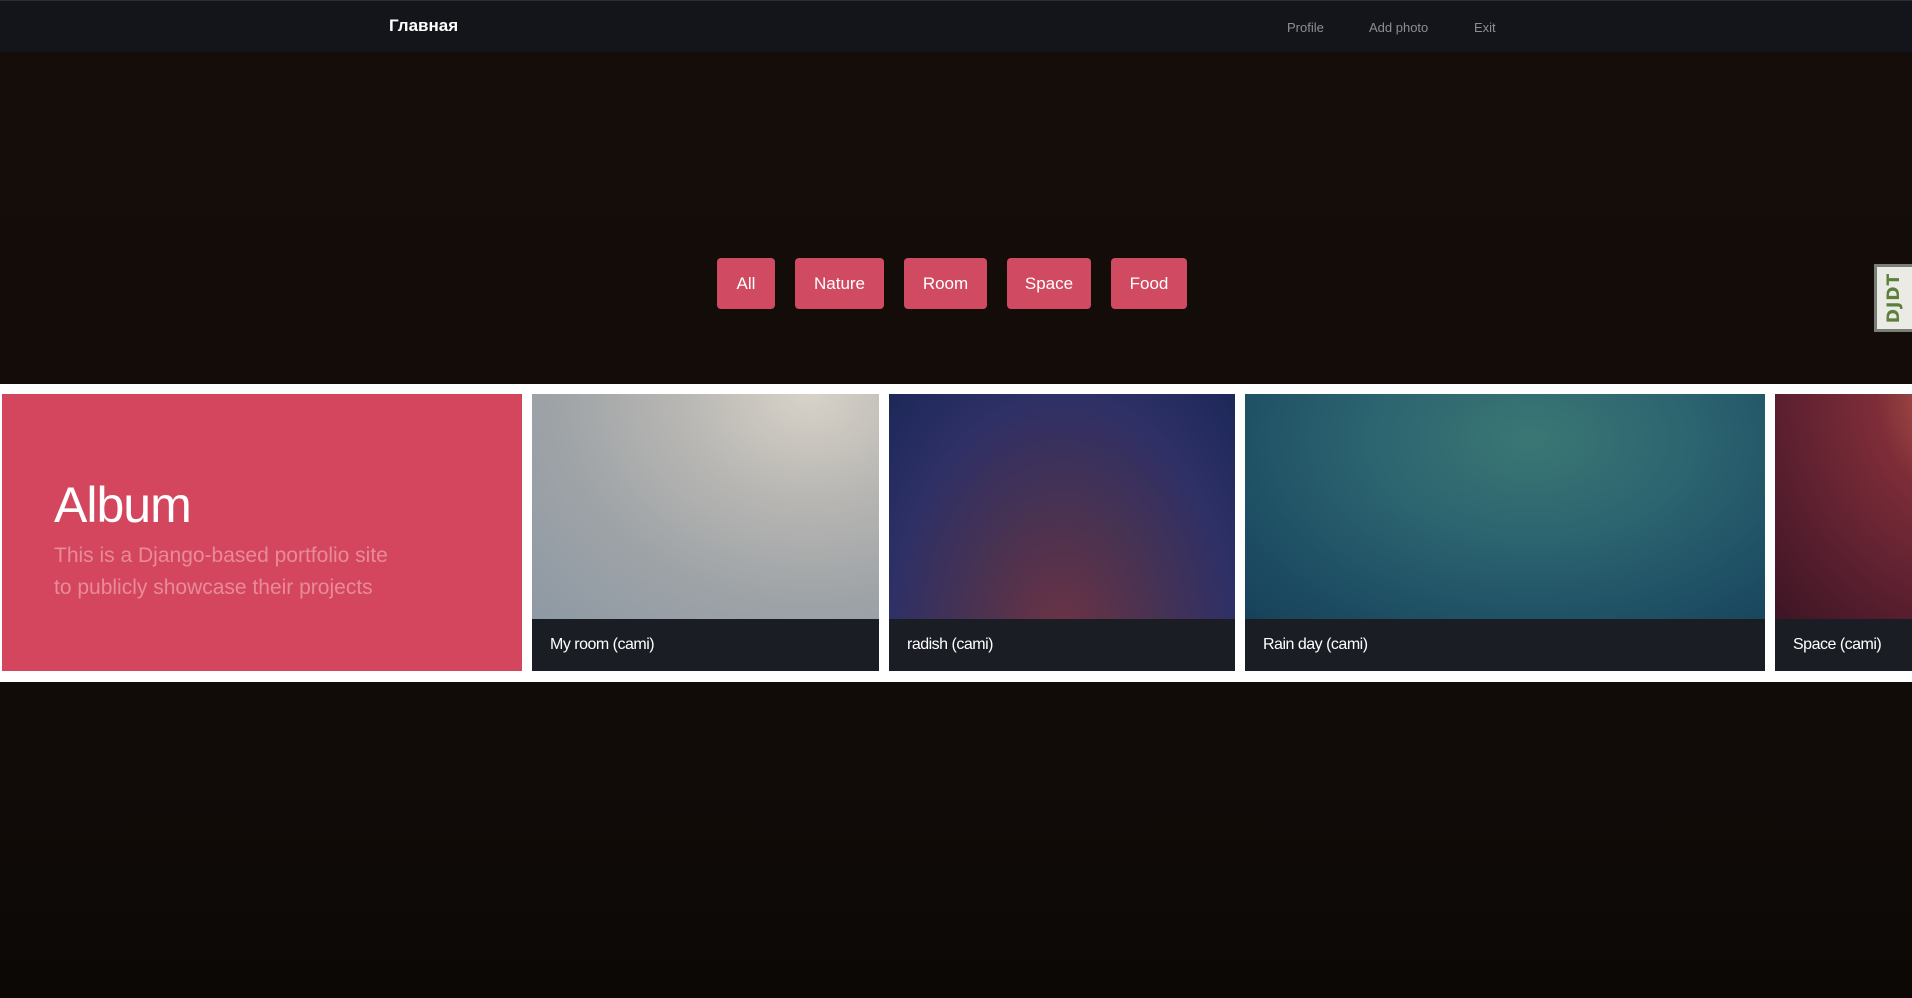 Image resolution: width=1912 pixels, height=998 pixels. I want to click on photo-caption: Rain day (cami), so click(1315, 644).